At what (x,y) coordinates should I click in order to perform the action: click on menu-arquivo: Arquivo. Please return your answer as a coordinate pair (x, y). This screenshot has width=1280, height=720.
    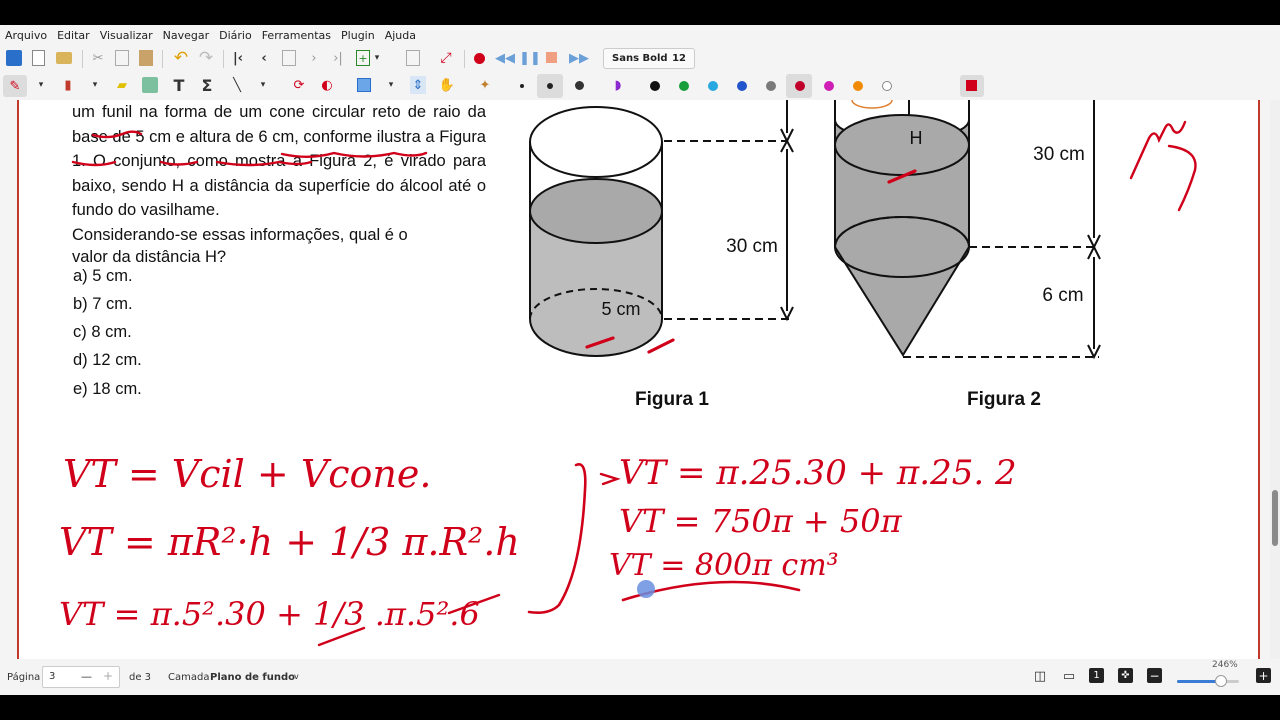
    Looking at the image, I should click on (26, 35).